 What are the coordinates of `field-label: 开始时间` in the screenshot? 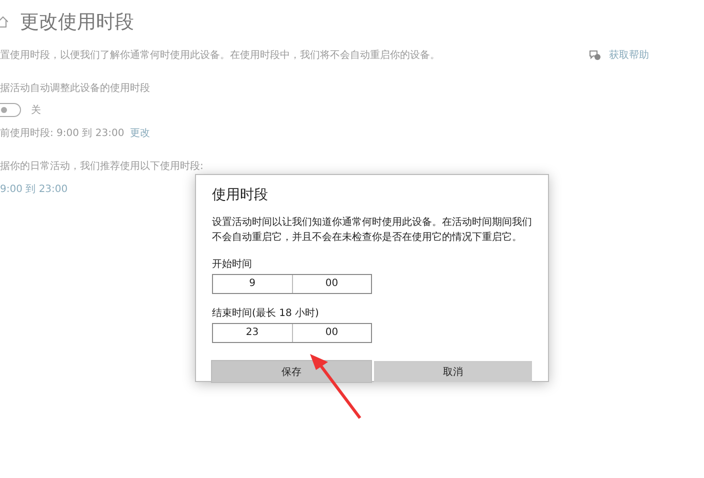 It's located at (232, 264).